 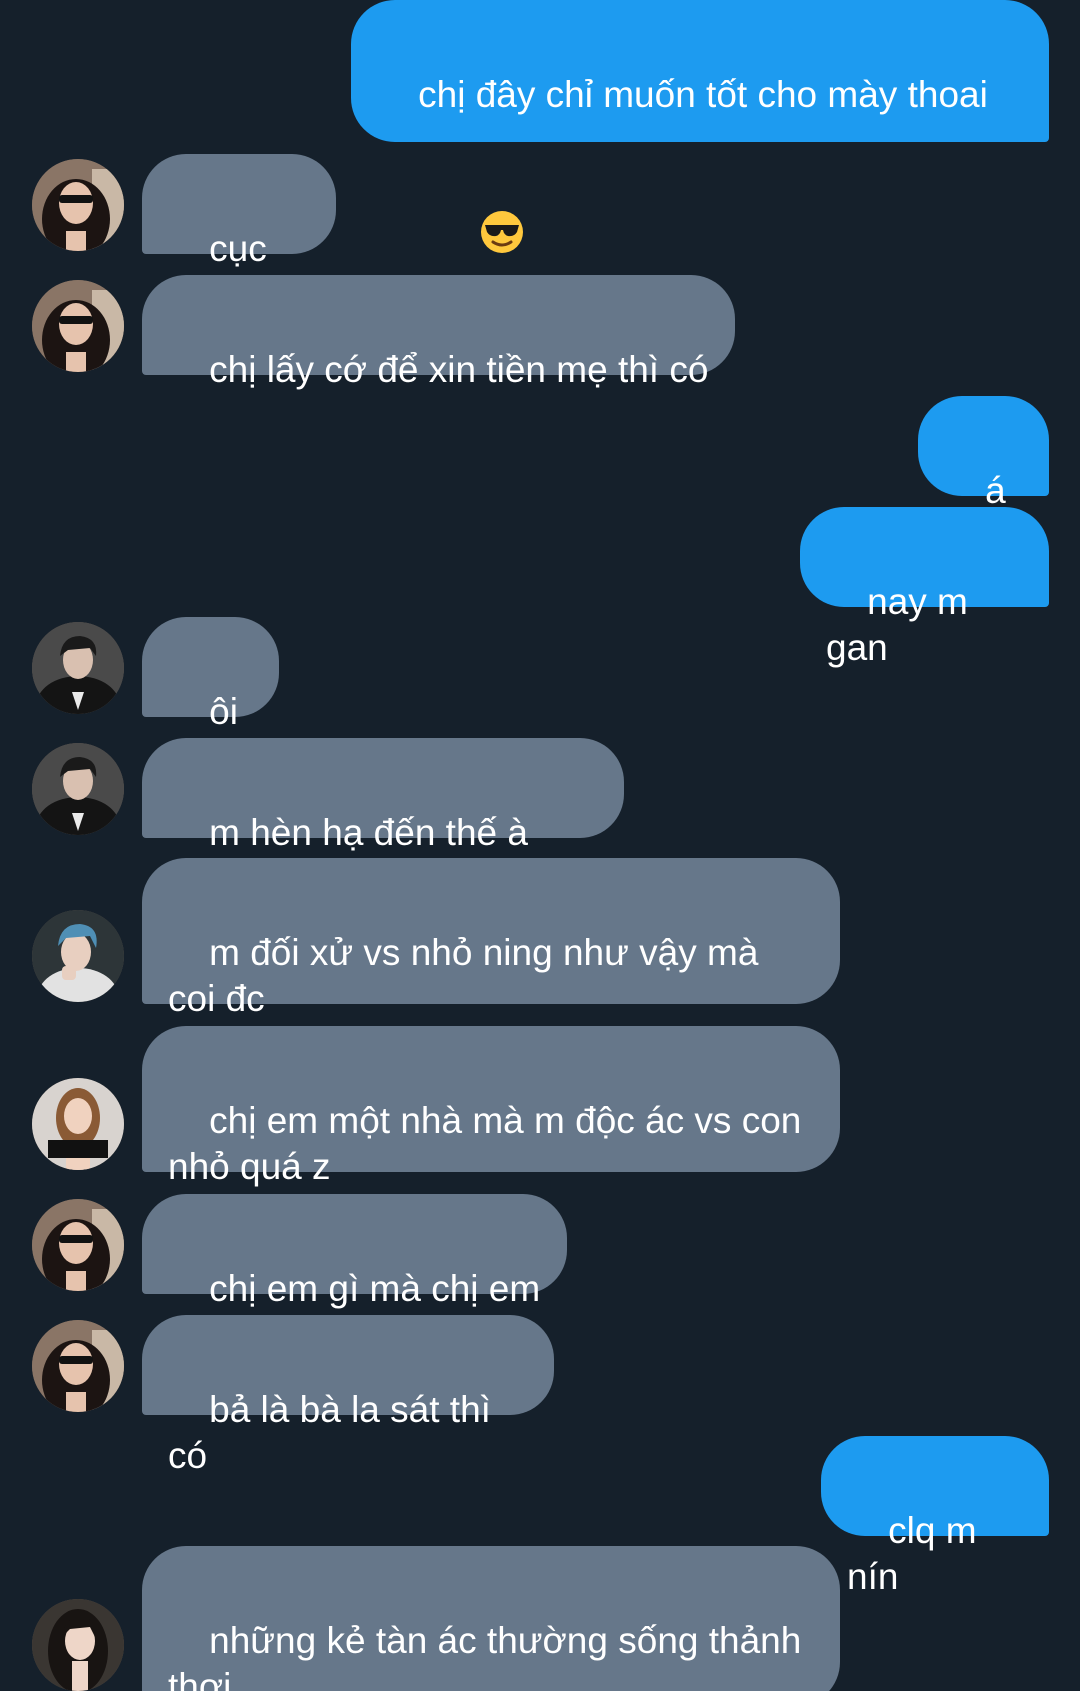 What do you see at coordinates (438, 332) in the screenshot?
I see `message-bubble-incoming: chị lấy cớ để xin tiền mẹ thì có` at bounding box center [438, 332].